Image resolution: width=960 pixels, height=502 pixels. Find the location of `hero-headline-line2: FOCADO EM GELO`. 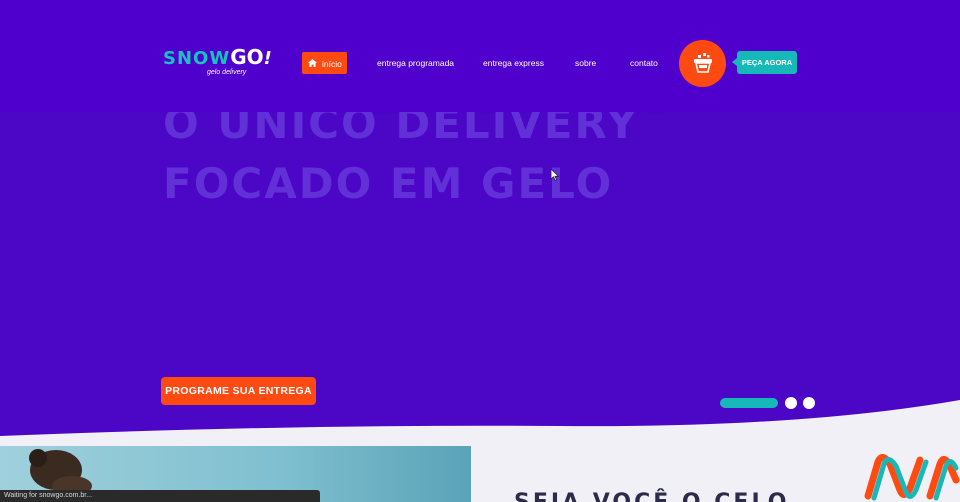

hero-headline-line2: FOCADO EM GELO is located at coordinates (388, 183).